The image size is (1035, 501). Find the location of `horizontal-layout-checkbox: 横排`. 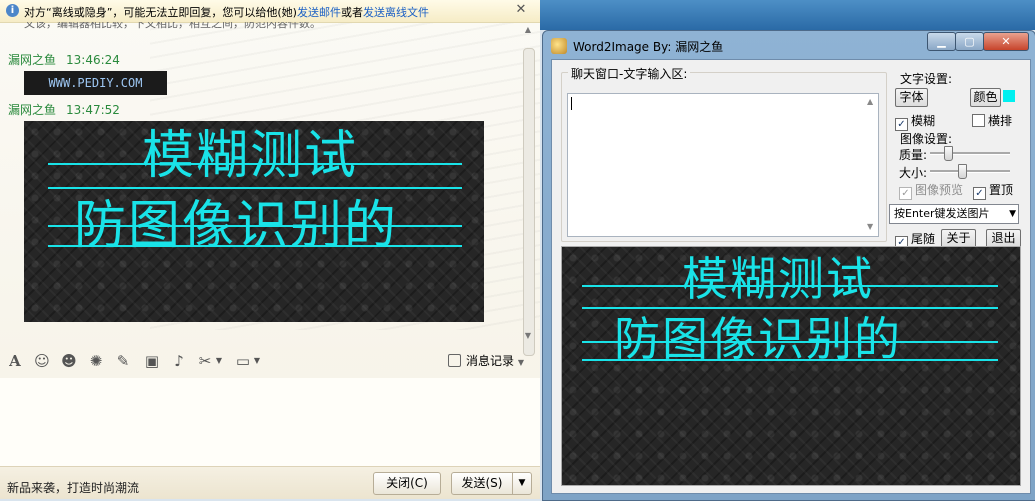

horizontal-layout-checkbox: 横排 is located at coordinates (992, 120).